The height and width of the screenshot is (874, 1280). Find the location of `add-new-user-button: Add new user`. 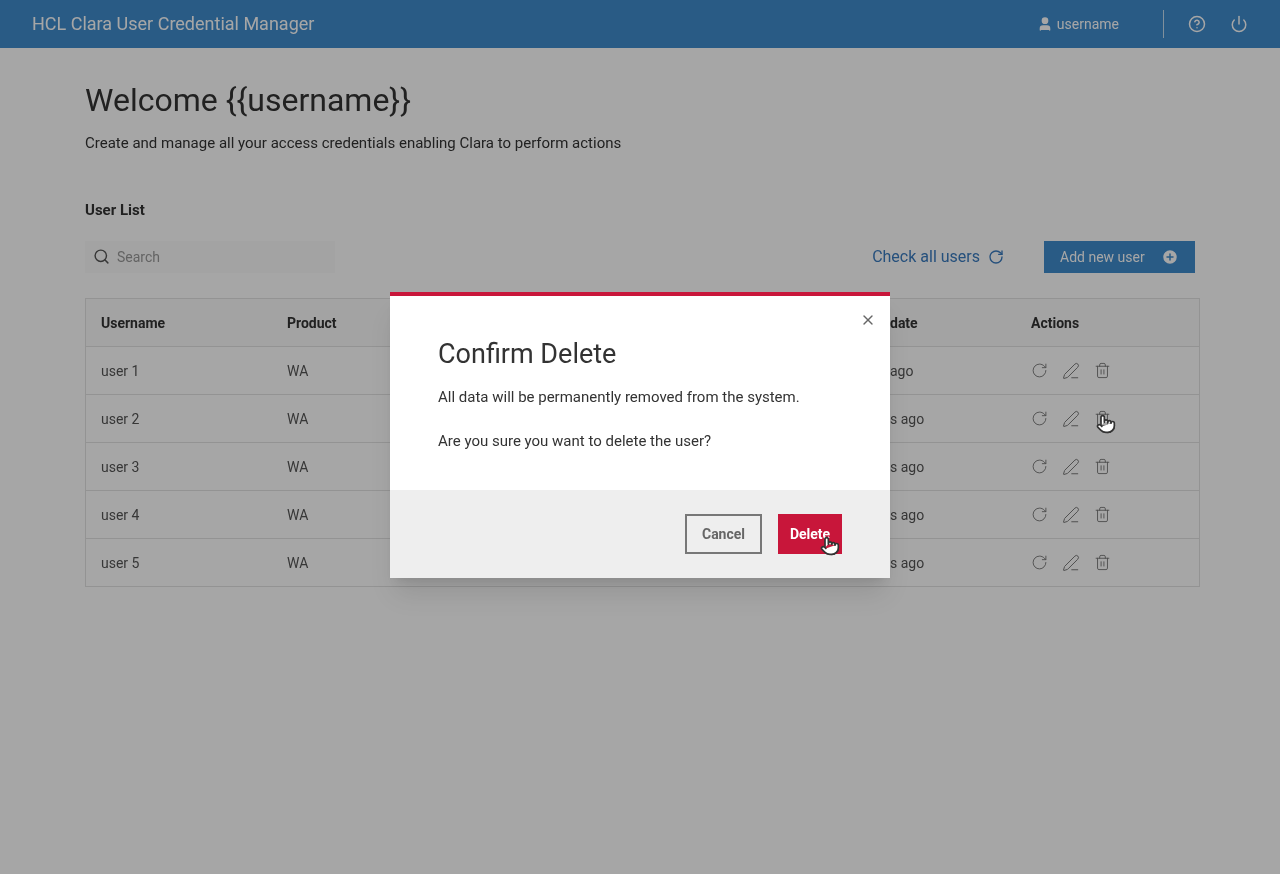

add-new-user-button: Add new user is located at coordinates (1119, 257).